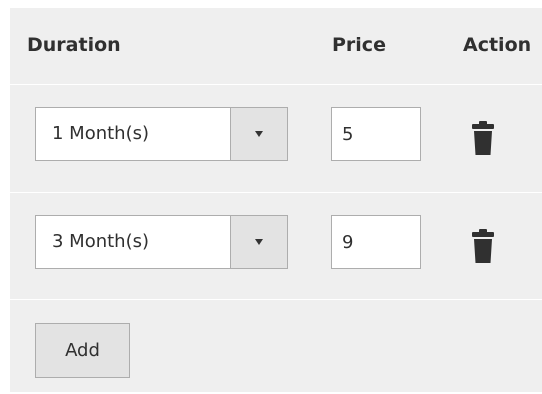  I want to click on duration-select-value: 1 Month(s), so click(101, 133).